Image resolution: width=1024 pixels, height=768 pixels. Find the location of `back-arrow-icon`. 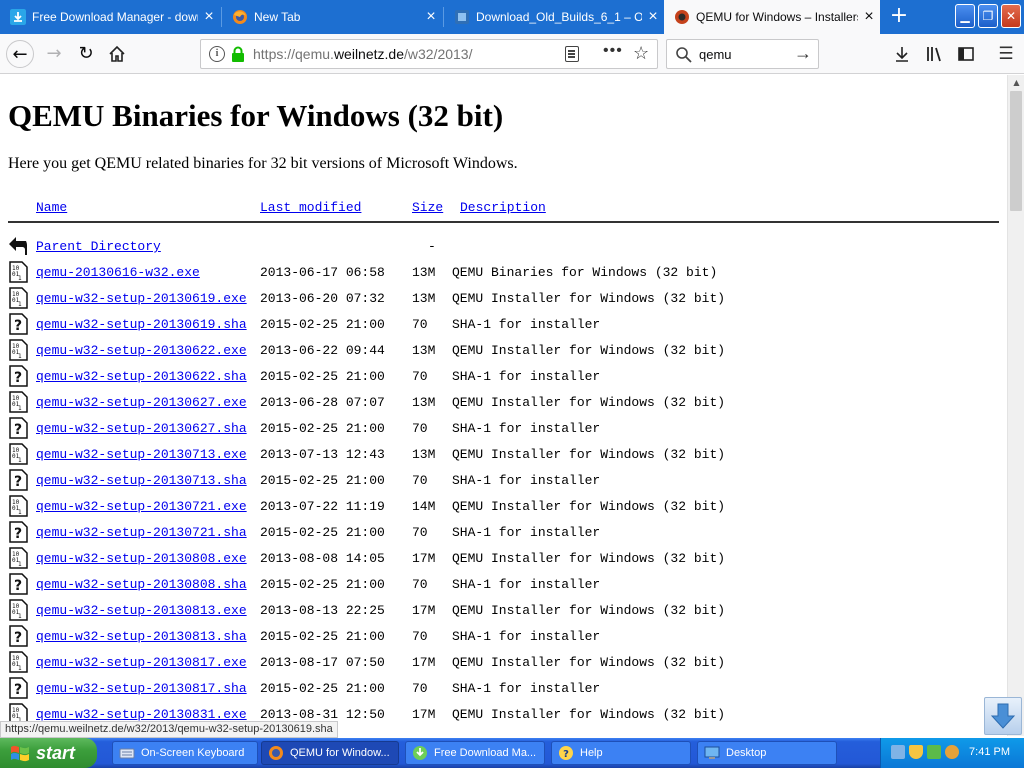

back-arrow-icon is located at coordinates (18, 246).